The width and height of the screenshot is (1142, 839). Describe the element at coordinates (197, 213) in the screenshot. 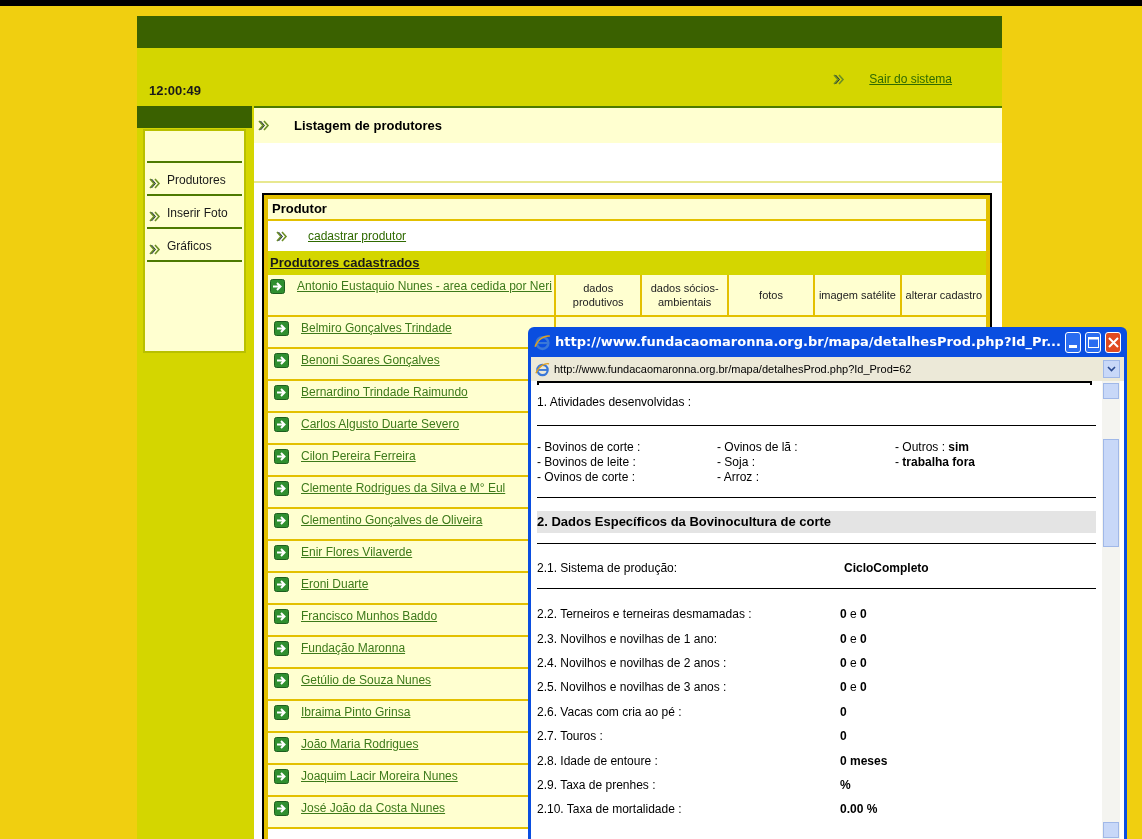

I see `sidebar-item: Inserir Foto` at that location.